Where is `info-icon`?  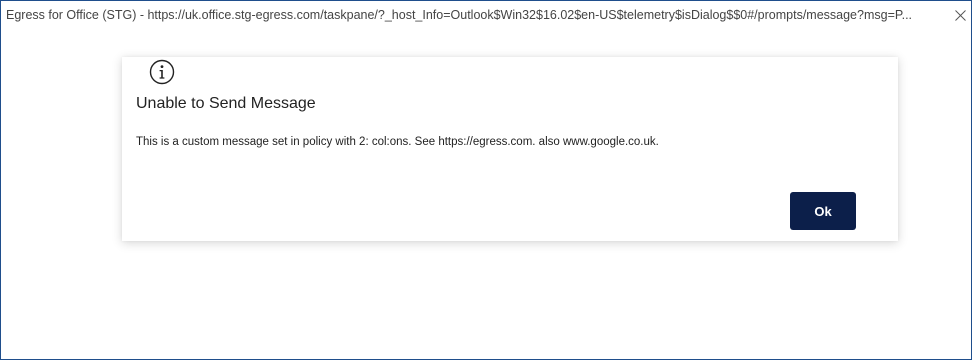
info-icon is located at coordinates (162, 72).